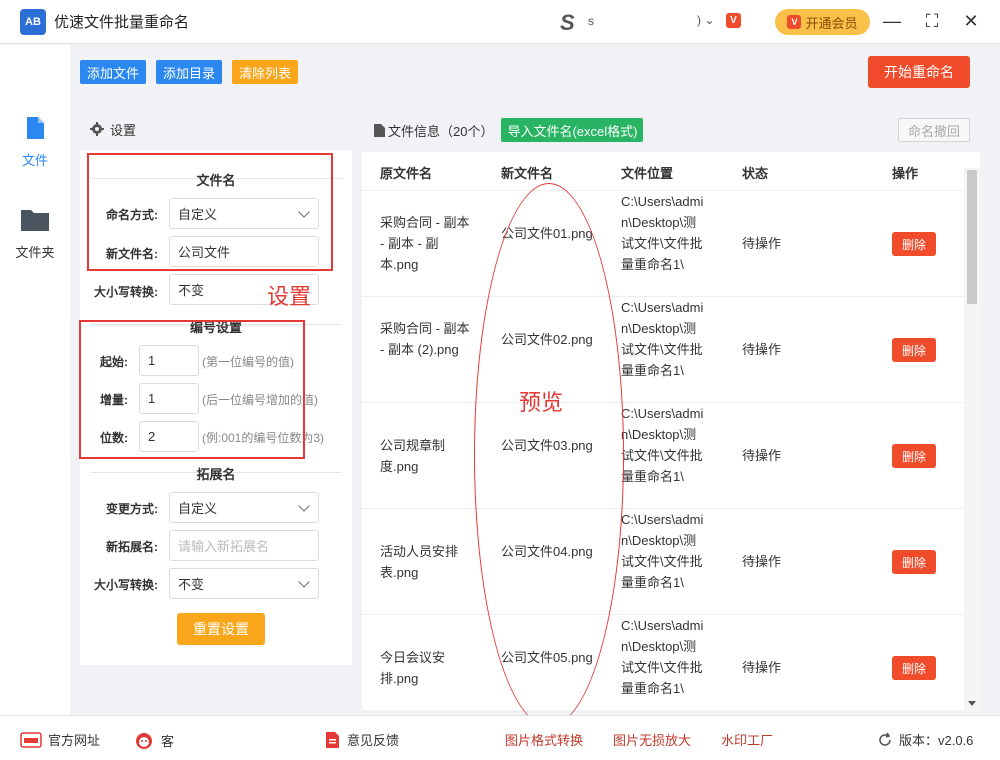 The height and width of the screenshot is (760, 1000). What do you see at coordinates (892, 21) in the screenshot?
I see `minimize-button: —` at bounding box center [892, 21].